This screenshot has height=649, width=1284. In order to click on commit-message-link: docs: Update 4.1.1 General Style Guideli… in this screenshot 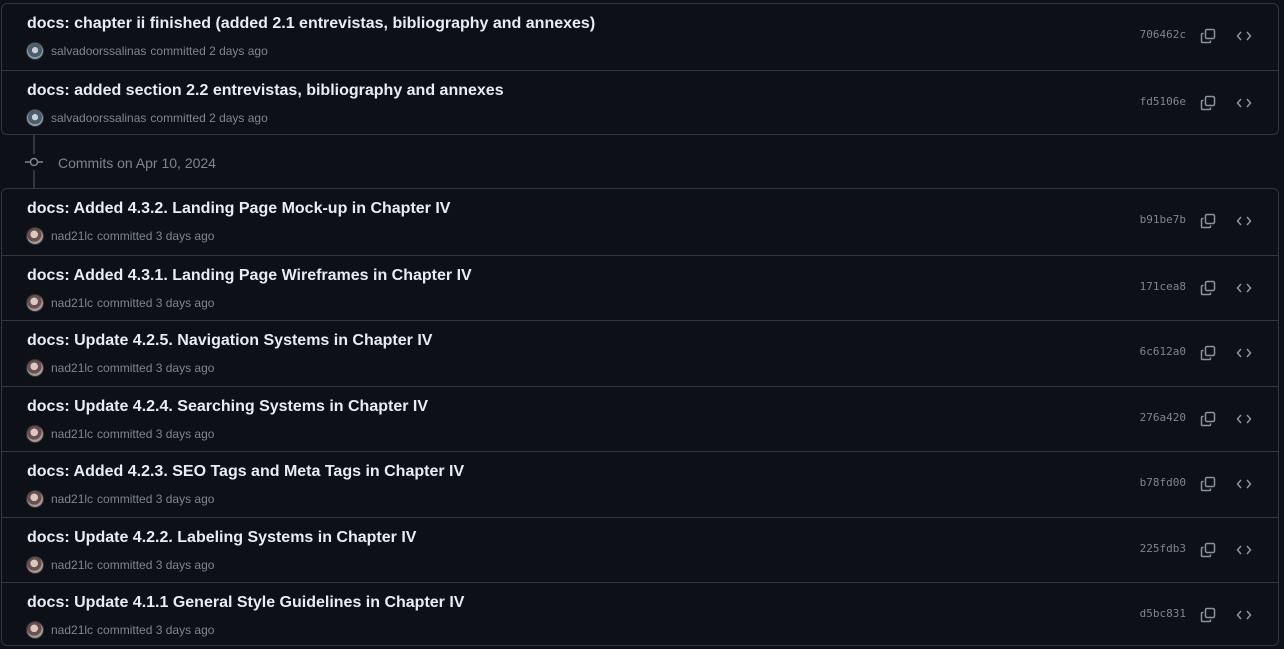, I will do `click(245, 603)`.